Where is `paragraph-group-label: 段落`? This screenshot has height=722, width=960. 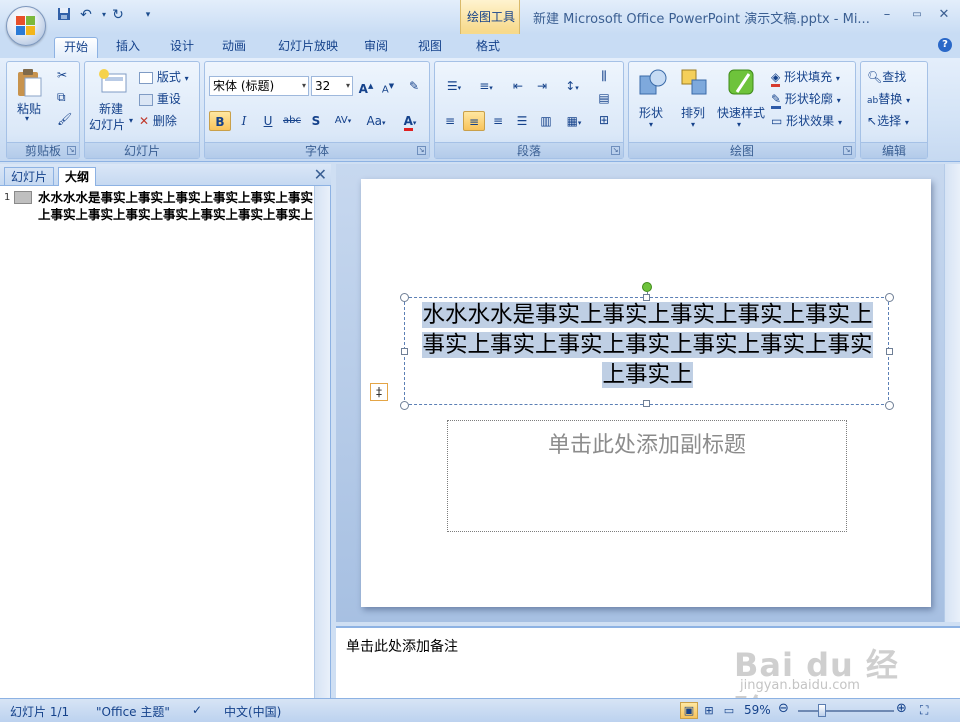
paragraph-group-label: 段落 is located at coordinates (529, 150).